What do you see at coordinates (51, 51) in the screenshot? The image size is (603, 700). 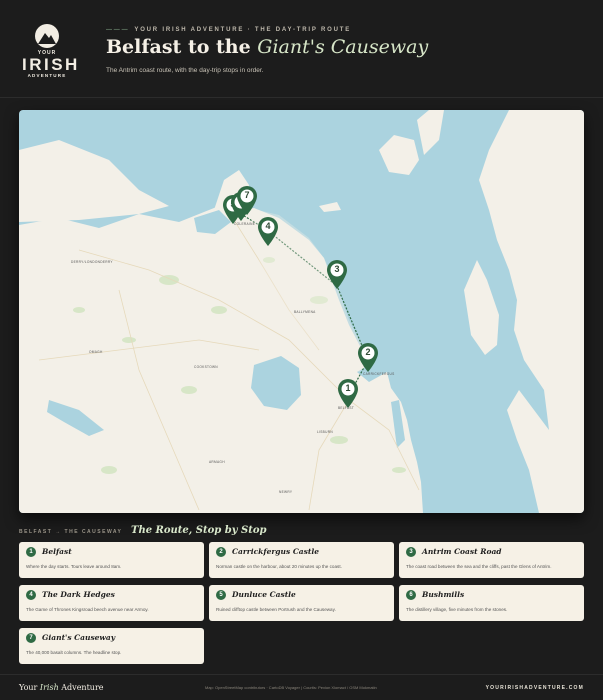 I see `brand-logo: YOUR IRISH ADVENTURE` at bounding box center [51, 51].